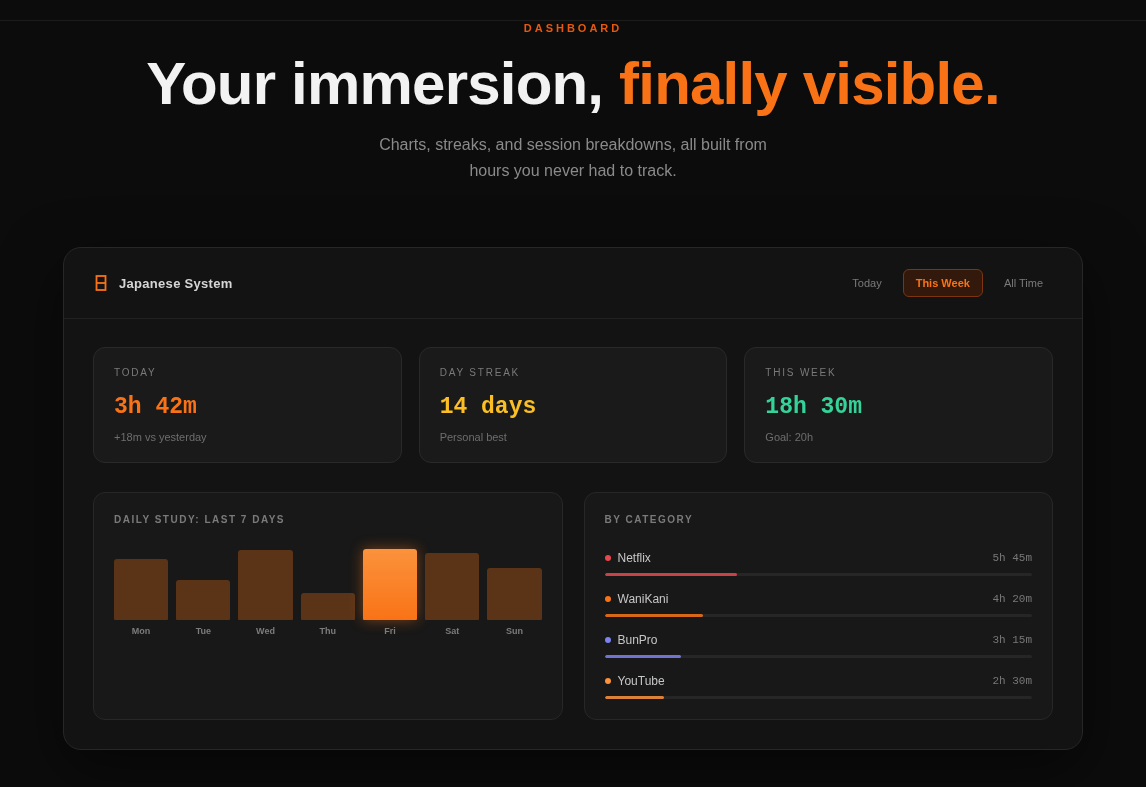 This screenshot has height=787, width=1146. Describe the element at coordinates (1012, 558) in the screenshot. I see `category-time: 5h 45m` at that location.